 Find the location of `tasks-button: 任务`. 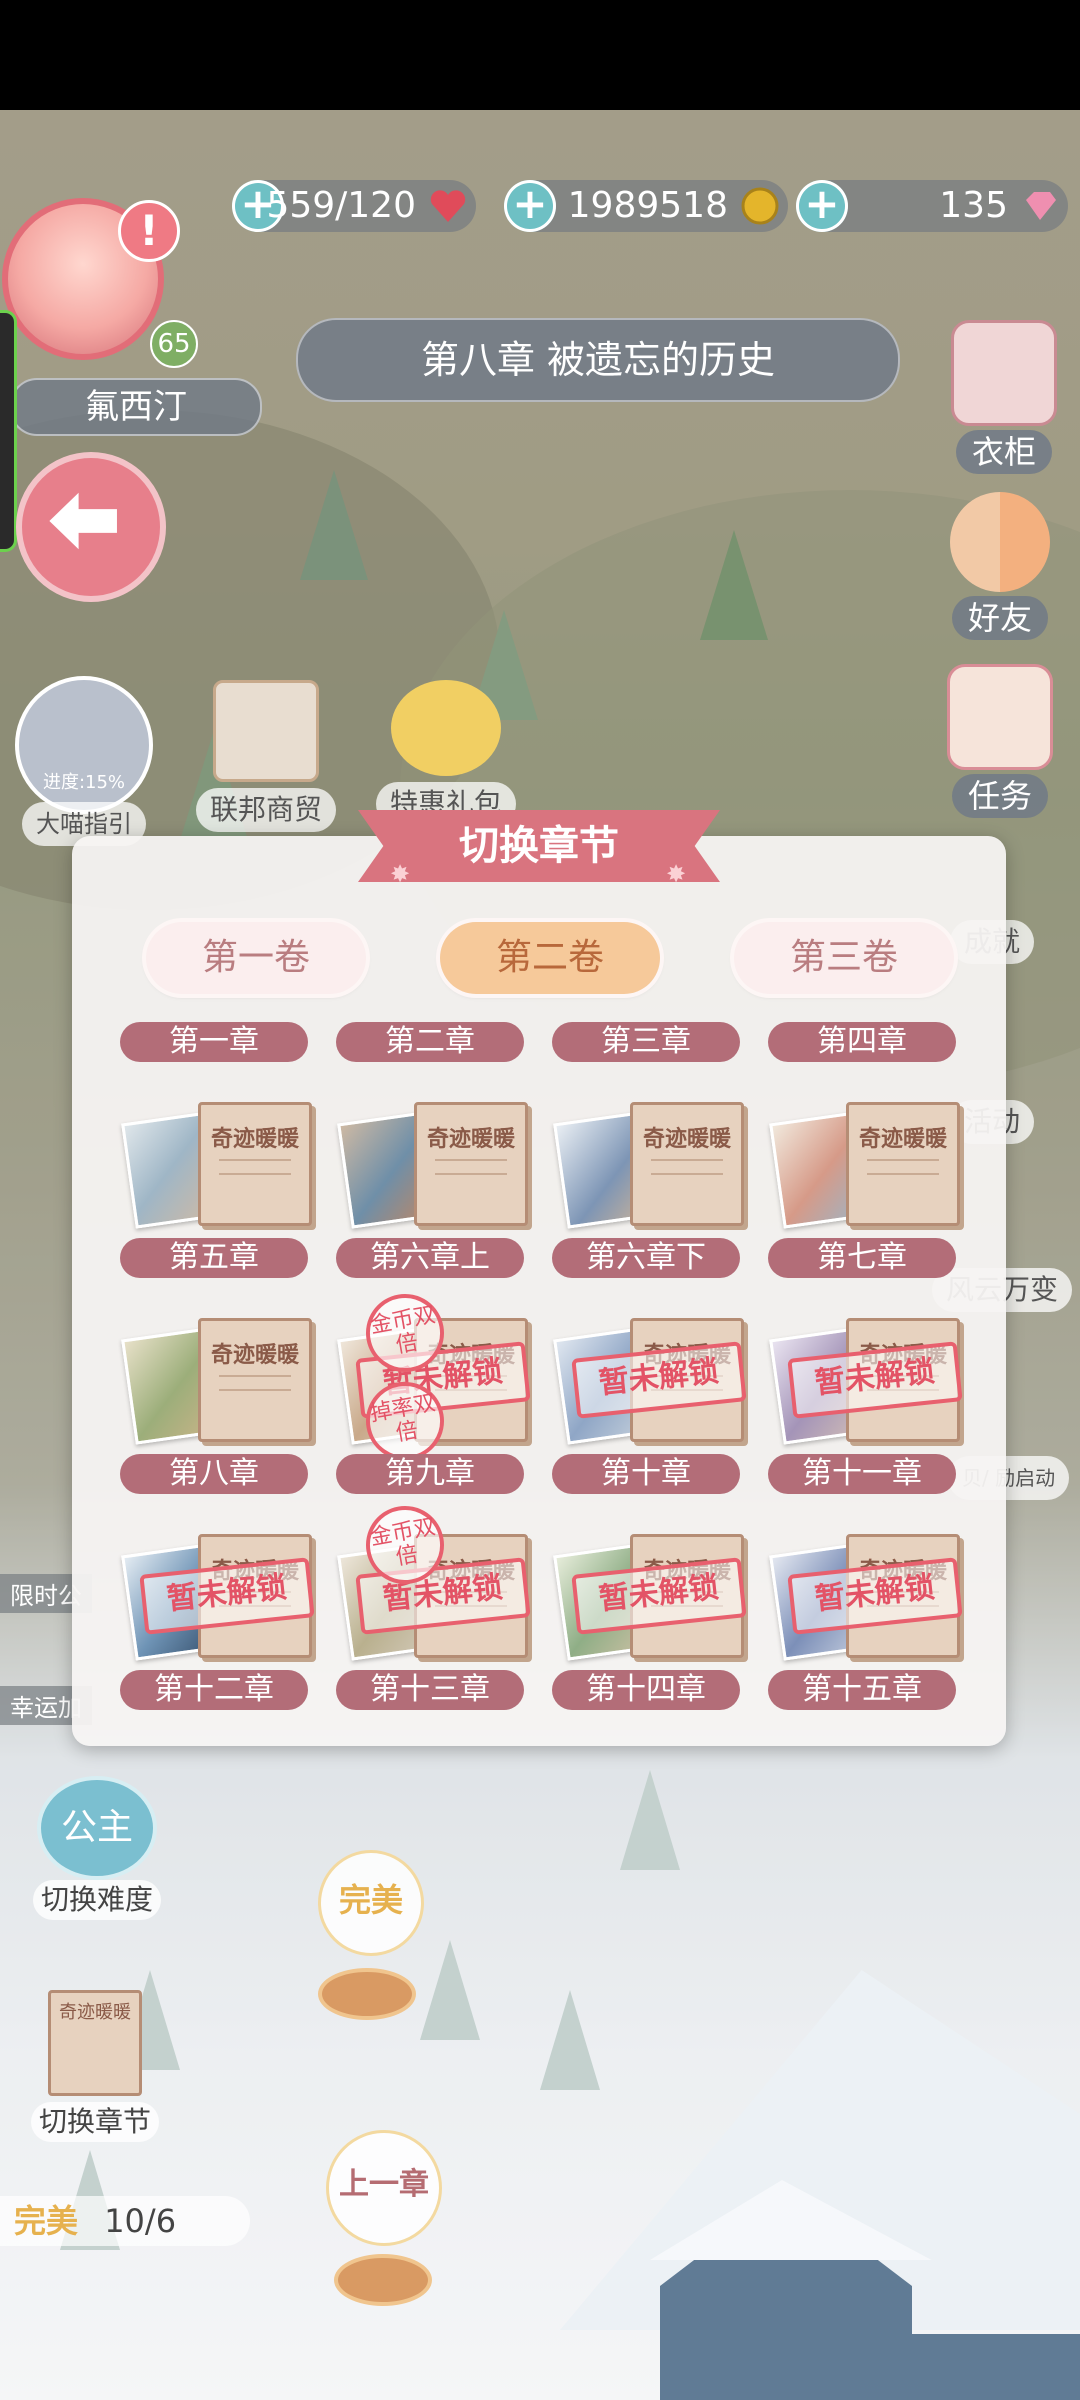

tasks-button: 任务 is located at coordinates (1000, 741).